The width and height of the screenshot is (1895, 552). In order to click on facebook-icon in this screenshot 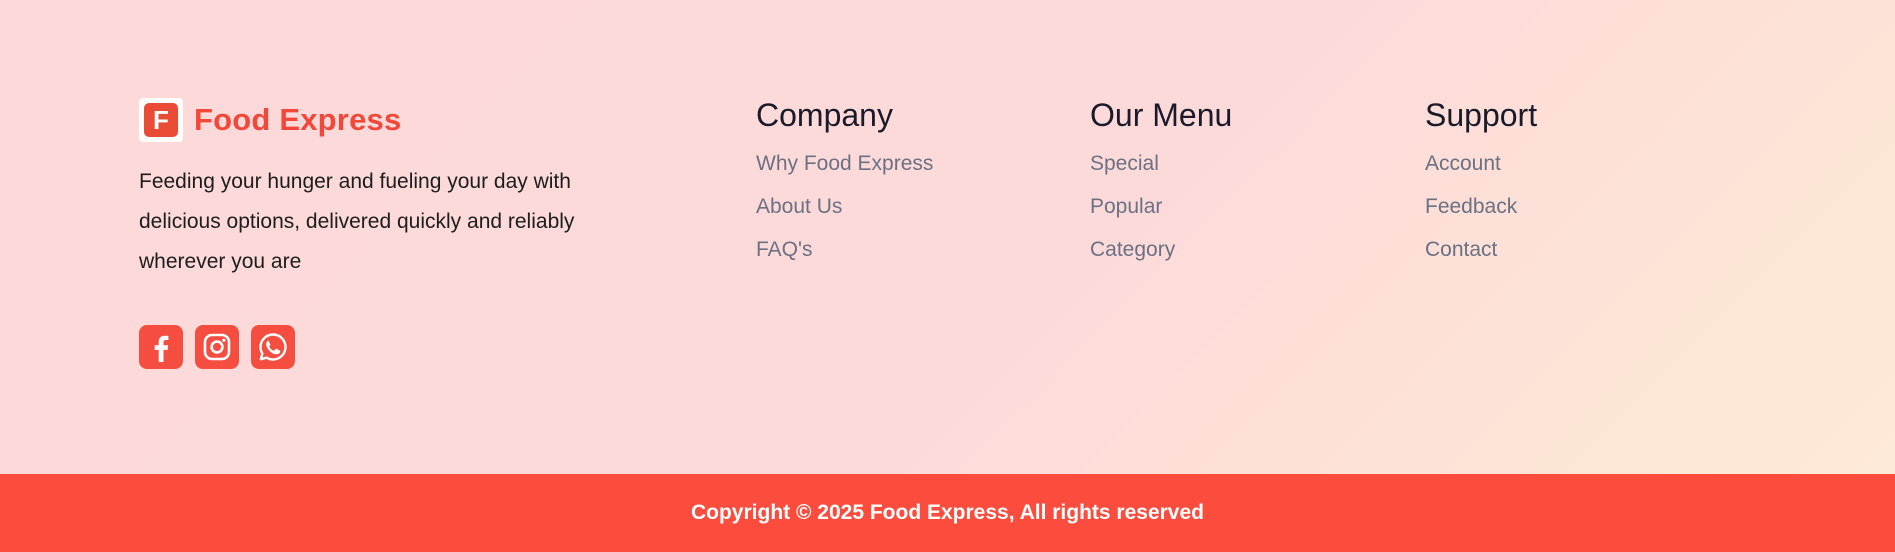, I will do `click(161, 348)`.